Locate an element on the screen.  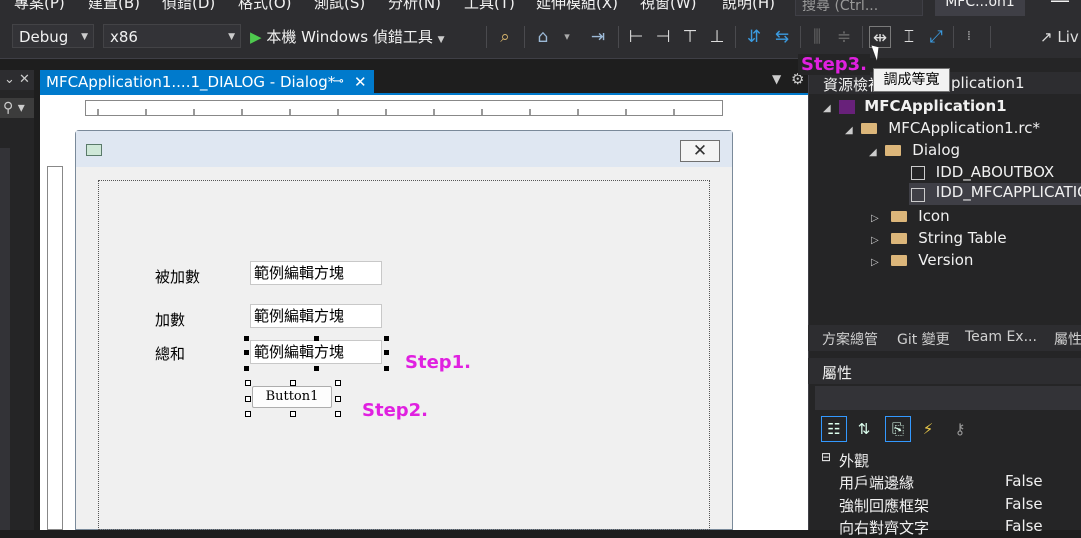
minimize-icon: — is located at coordinates (1060, 6).